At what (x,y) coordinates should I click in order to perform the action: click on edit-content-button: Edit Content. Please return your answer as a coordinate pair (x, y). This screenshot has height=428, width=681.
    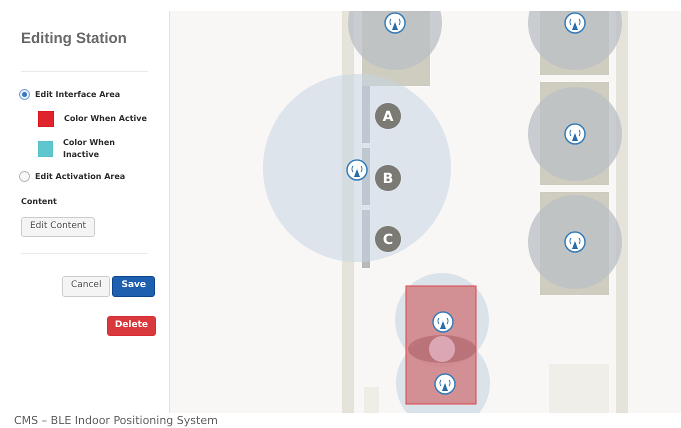
    Looking at the image, I should click on (58, 226).